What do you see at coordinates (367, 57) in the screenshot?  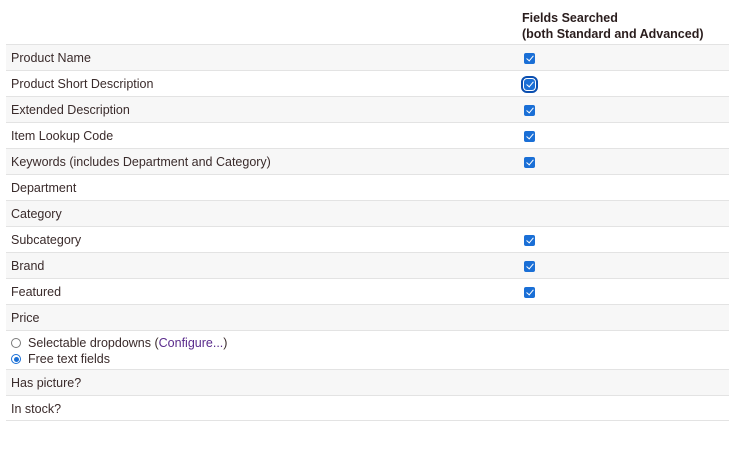 I see `row-product-name: Product Name` at bounding box center [367, 57].